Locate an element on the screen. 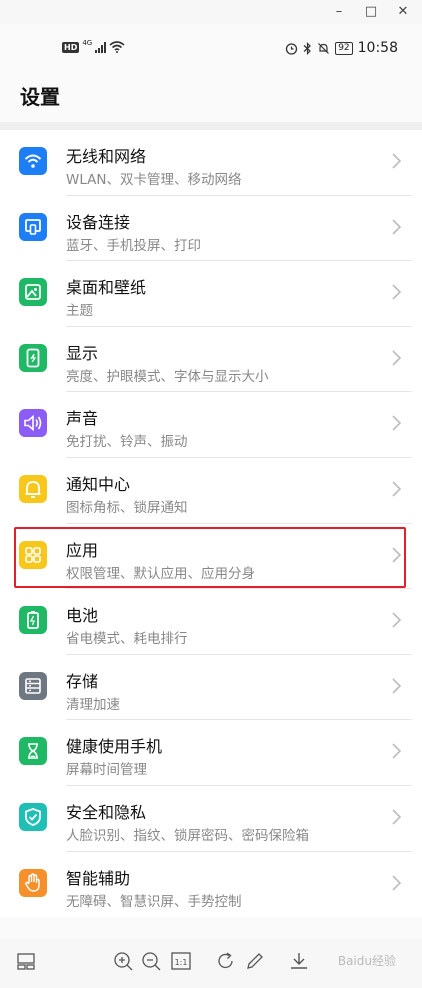 Image resolution: width=422 pixels, height=988 pixels. settings-item-subtitle: 图标角标、锁屏通知 is located at coordinates (127, 507).